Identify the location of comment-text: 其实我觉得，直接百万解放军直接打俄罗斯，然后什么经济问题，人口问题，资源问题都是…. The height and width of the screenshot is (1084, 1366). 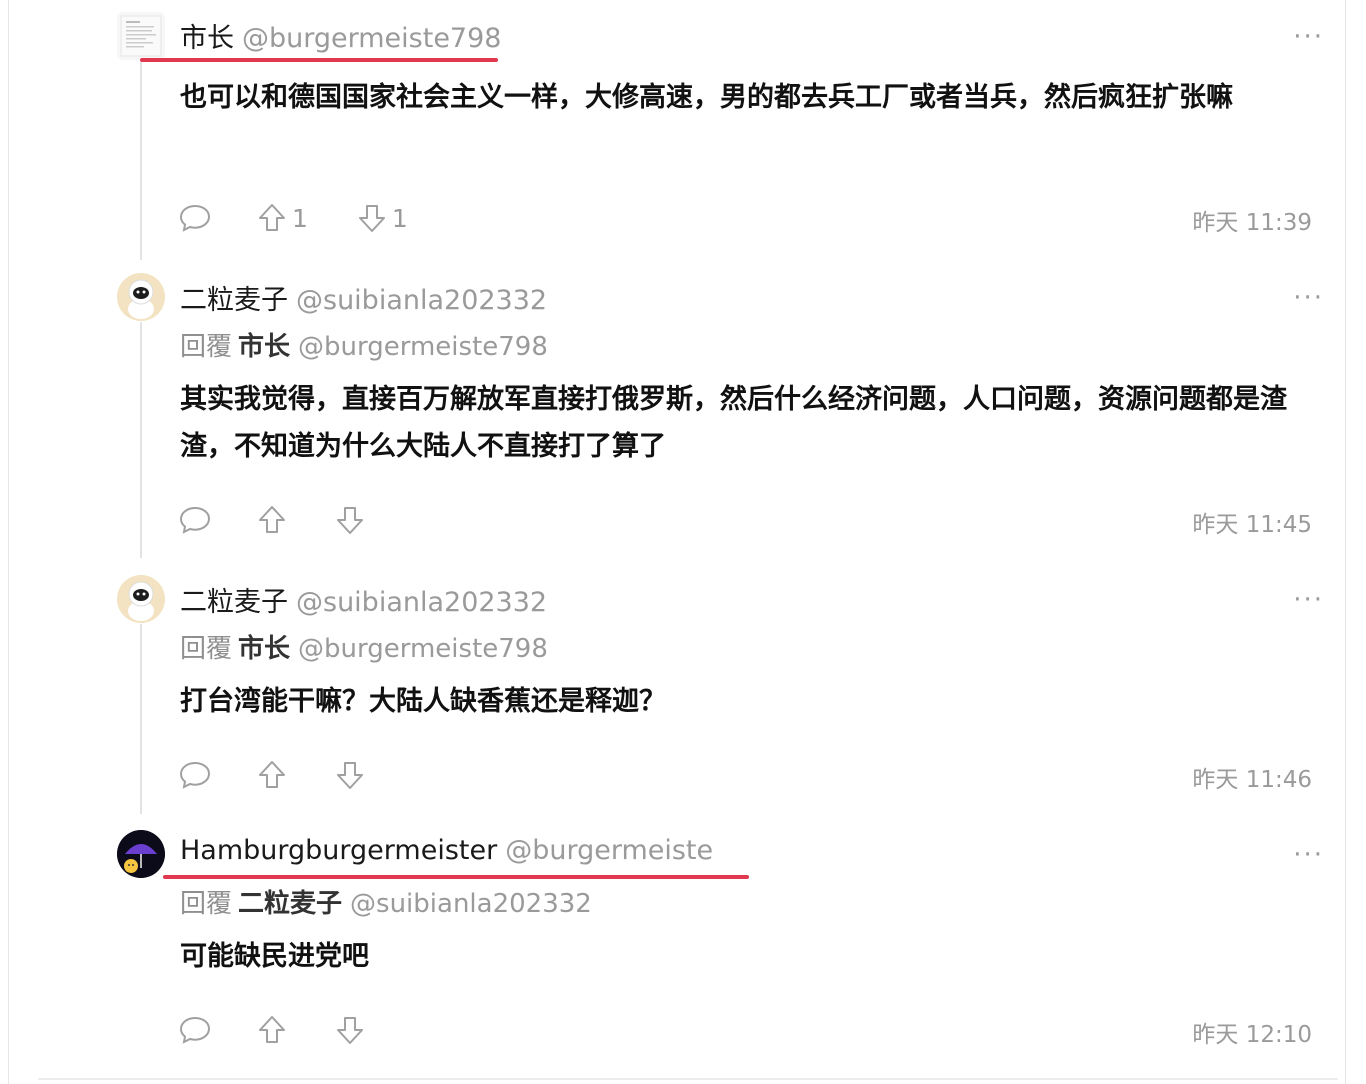
(733, 423).